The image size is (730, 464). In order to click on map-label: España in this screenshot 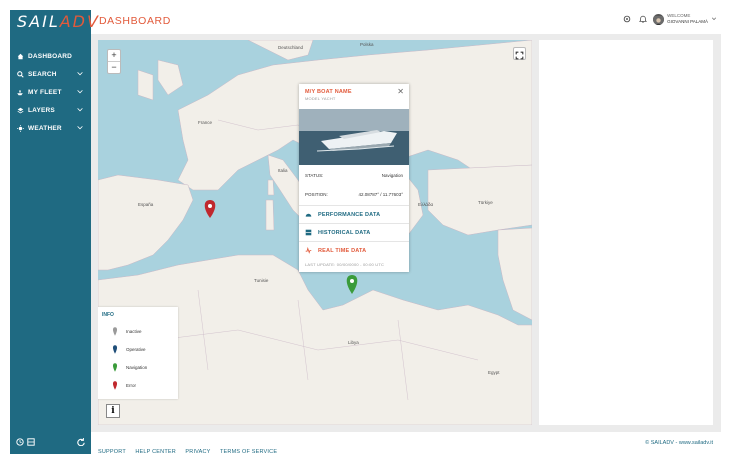, I will do `click(146, 204)`.